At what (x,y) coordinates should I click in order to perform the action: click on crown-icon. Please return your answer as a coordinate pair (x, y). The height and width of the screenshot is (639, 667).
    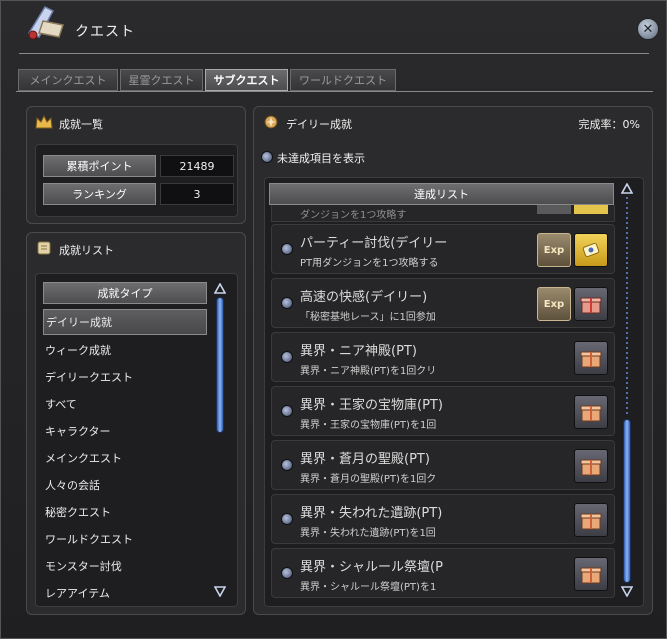
    Looking at the image, I should click on (44, 121).